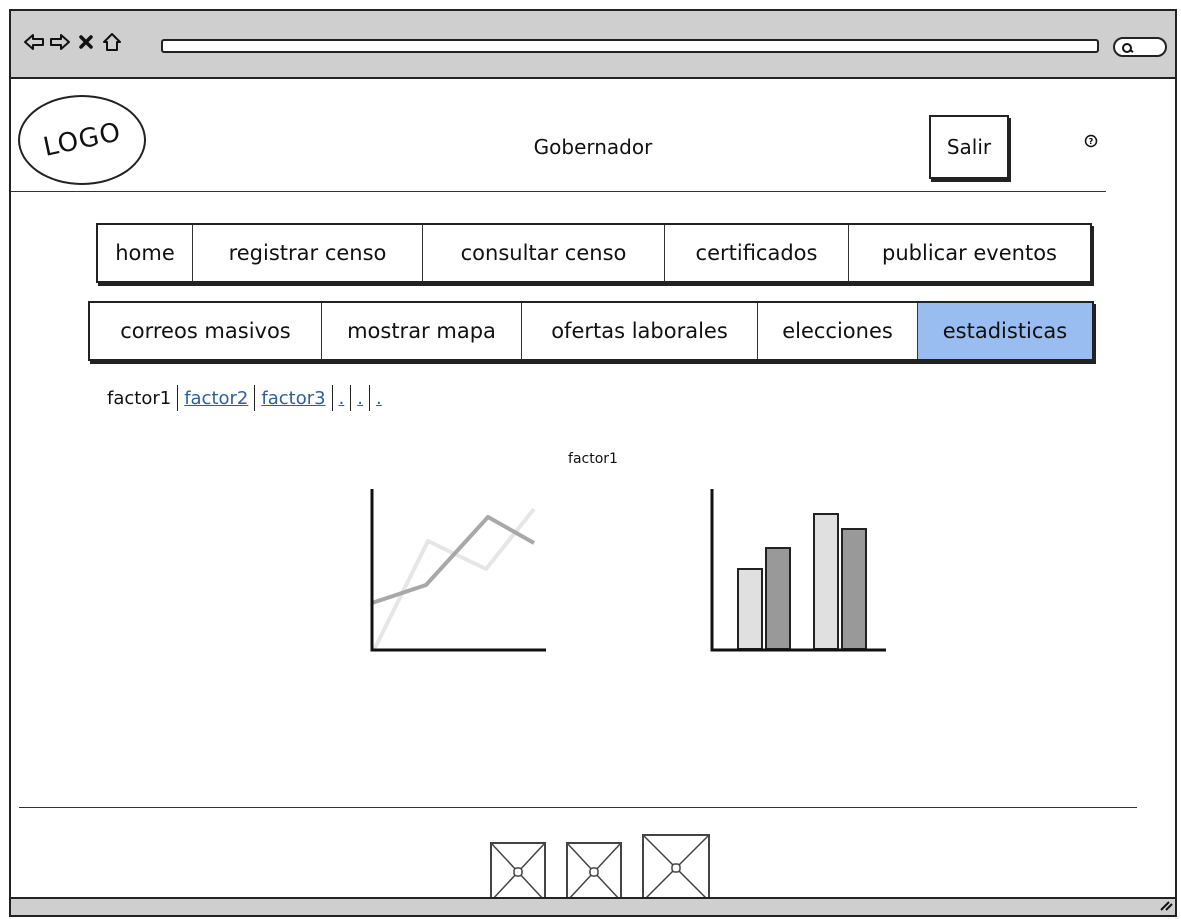 The height and width of the screenshot is (919, 1181). I want to click on menu-item-publicar-eventos: publicar eventos, so click(969, 253).